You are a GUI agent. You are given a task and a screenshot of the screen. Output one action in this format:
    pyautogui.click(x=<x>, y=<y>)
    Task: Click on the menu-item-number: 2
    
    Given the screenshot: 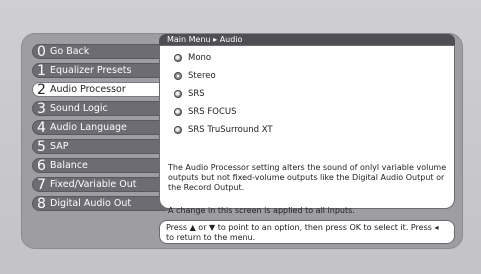 What is the action you would take?
    pyautogui.click(x=41, y=89)
    